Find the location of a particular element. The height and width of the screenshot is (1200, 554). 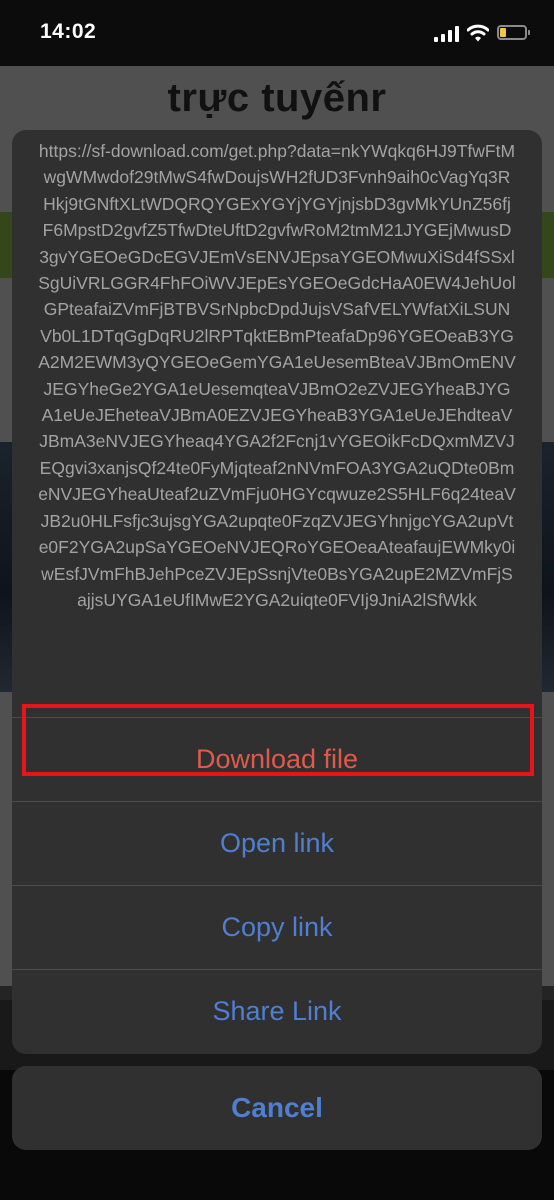

battery-cap is located at coordinates (529, 32).